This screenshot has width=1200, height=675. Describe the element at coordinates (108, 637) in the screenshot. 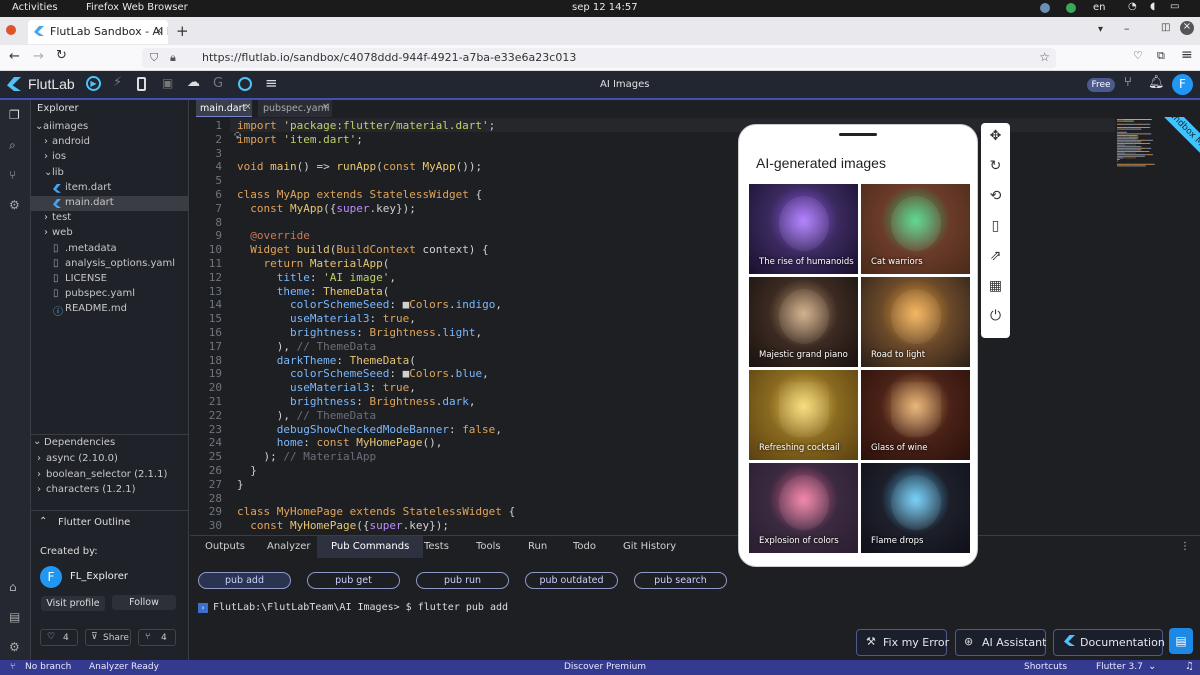

I see `share-button: ⊽ Share` at that location.